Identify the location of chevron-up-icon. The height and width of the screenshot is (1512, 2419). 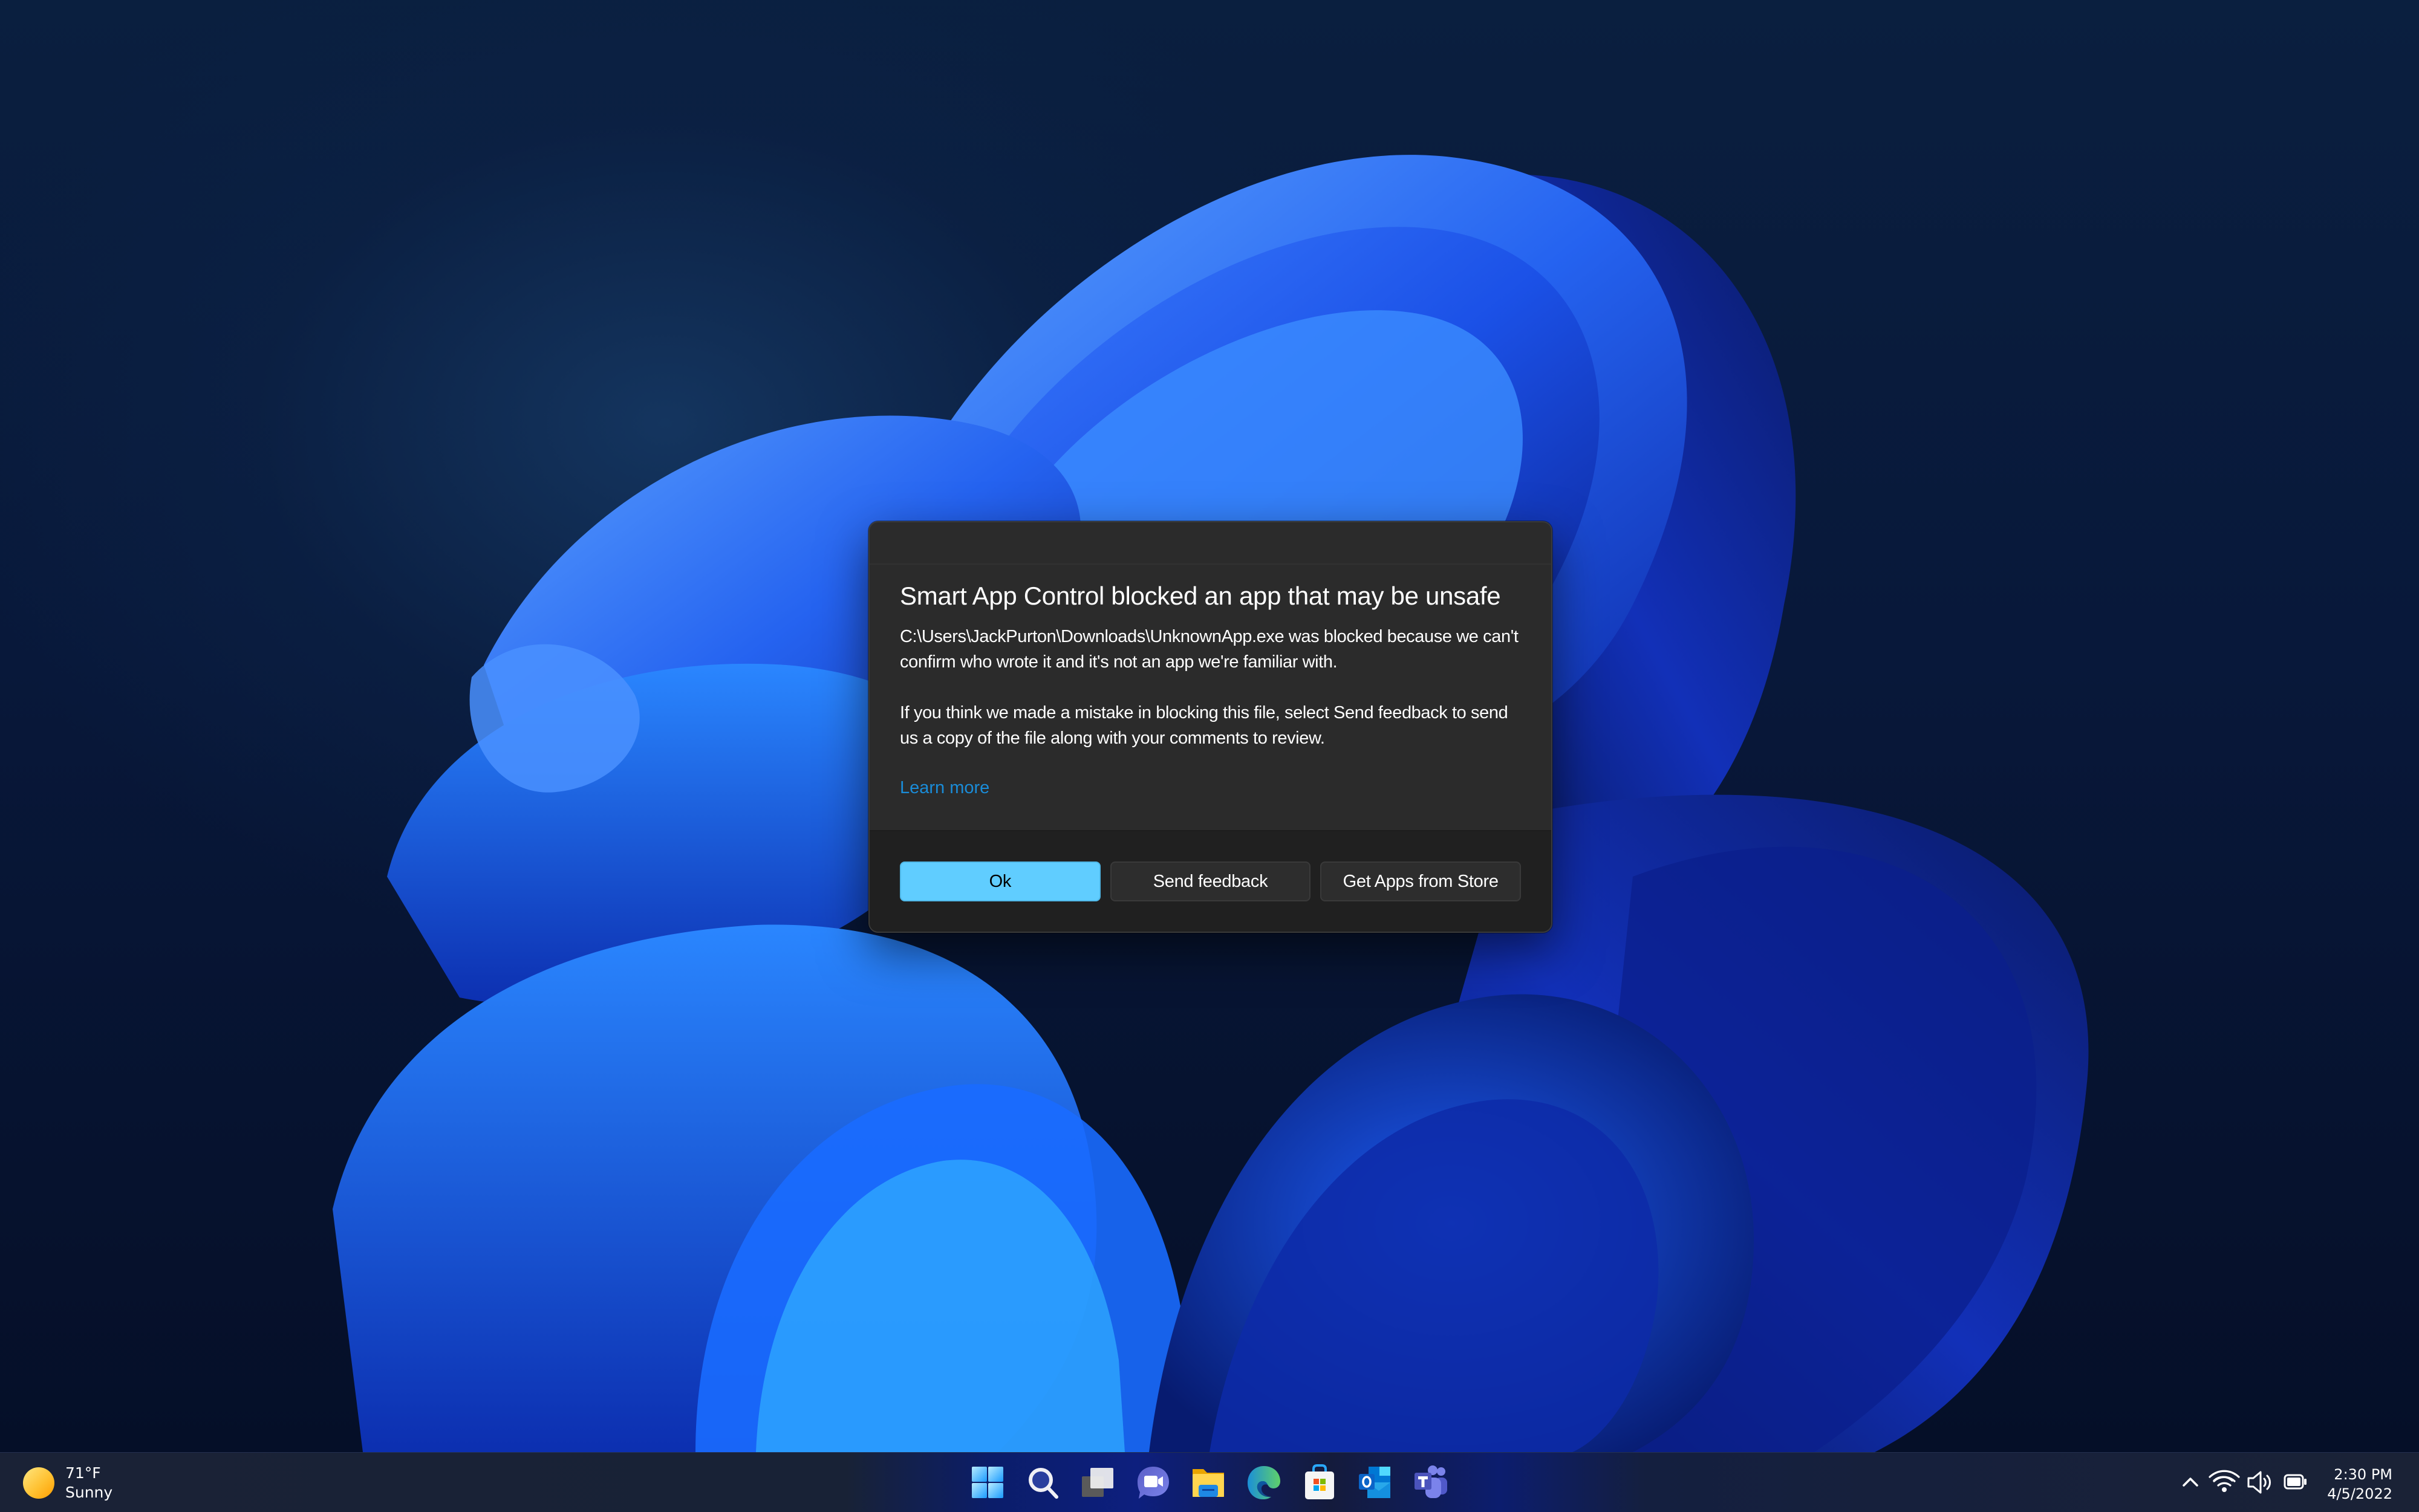
(2190, 1482).